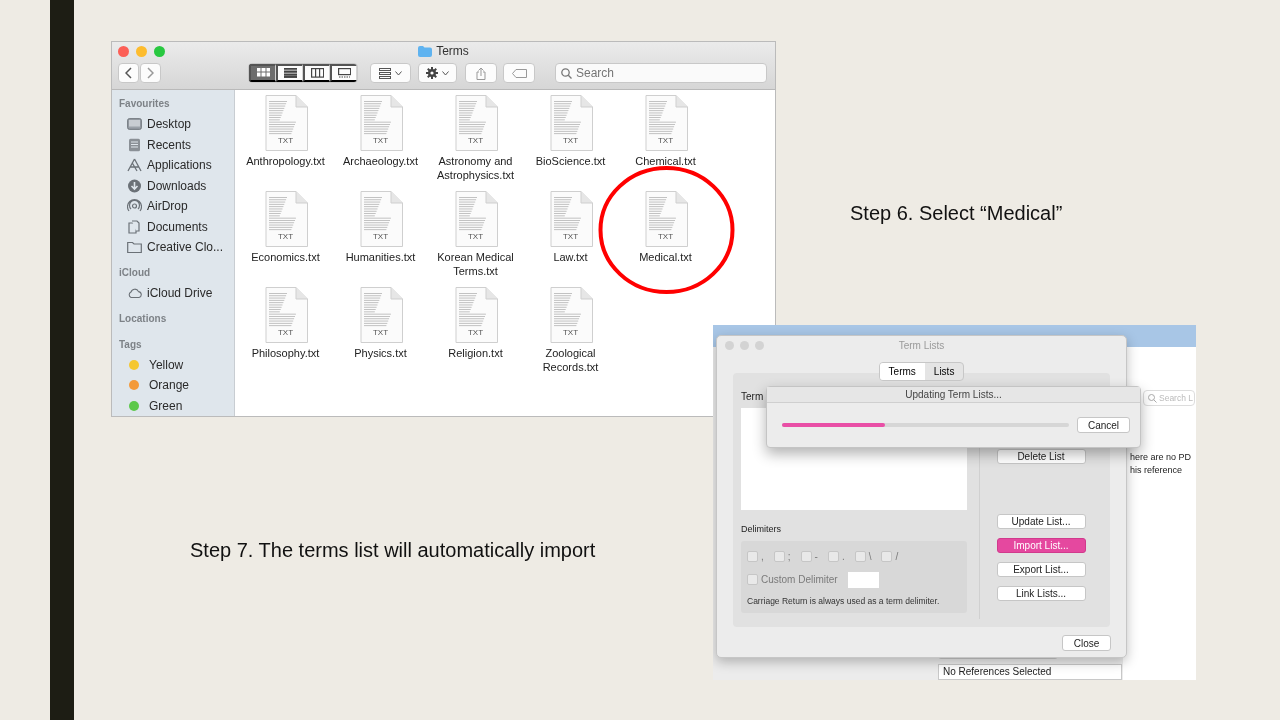  Describe the element at coordinates (176, 124) in the screenshot. I see `sidebar-item: Desktop` at that location.